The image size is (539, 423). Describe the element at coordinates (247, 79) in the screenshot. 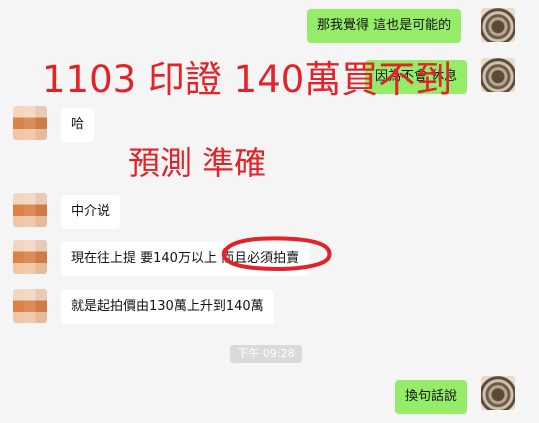

I see `annotation-line-1: 1103 印證 140萬買不到` at that location.